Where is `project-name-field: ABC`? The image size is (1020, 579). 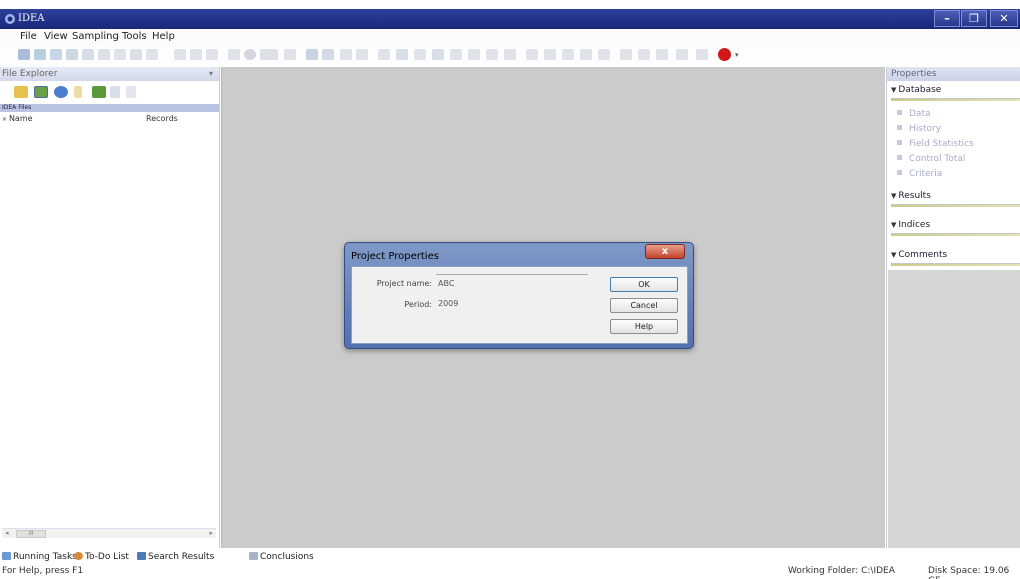 project-name-field: ABC is located at coordinates (446, 283).